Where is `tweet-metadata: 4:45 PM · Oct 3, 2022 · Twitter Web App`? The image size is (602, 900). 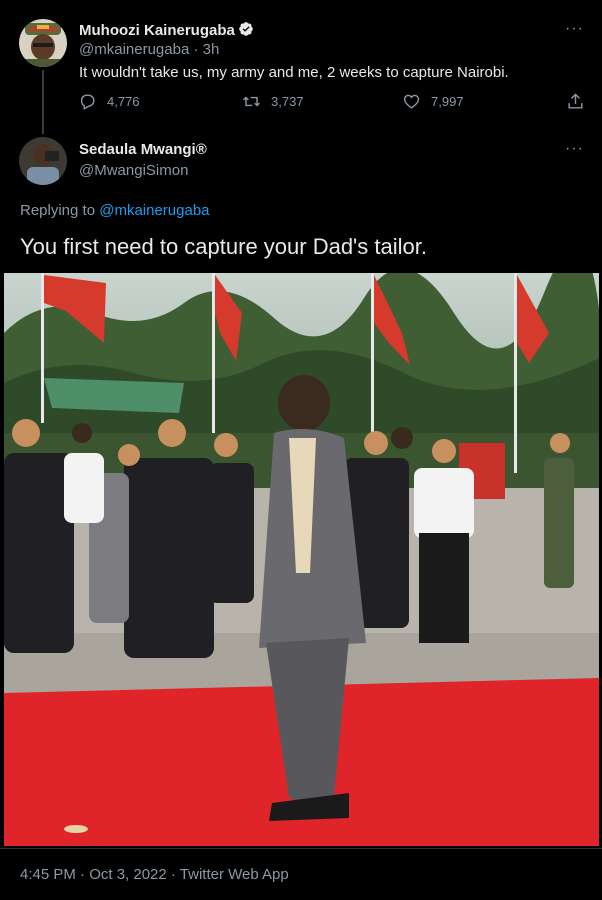
tweet-metadata: 4:45 PM · Oct 3, 2022 · Twitter Web App is located at coordinates (154, 874).